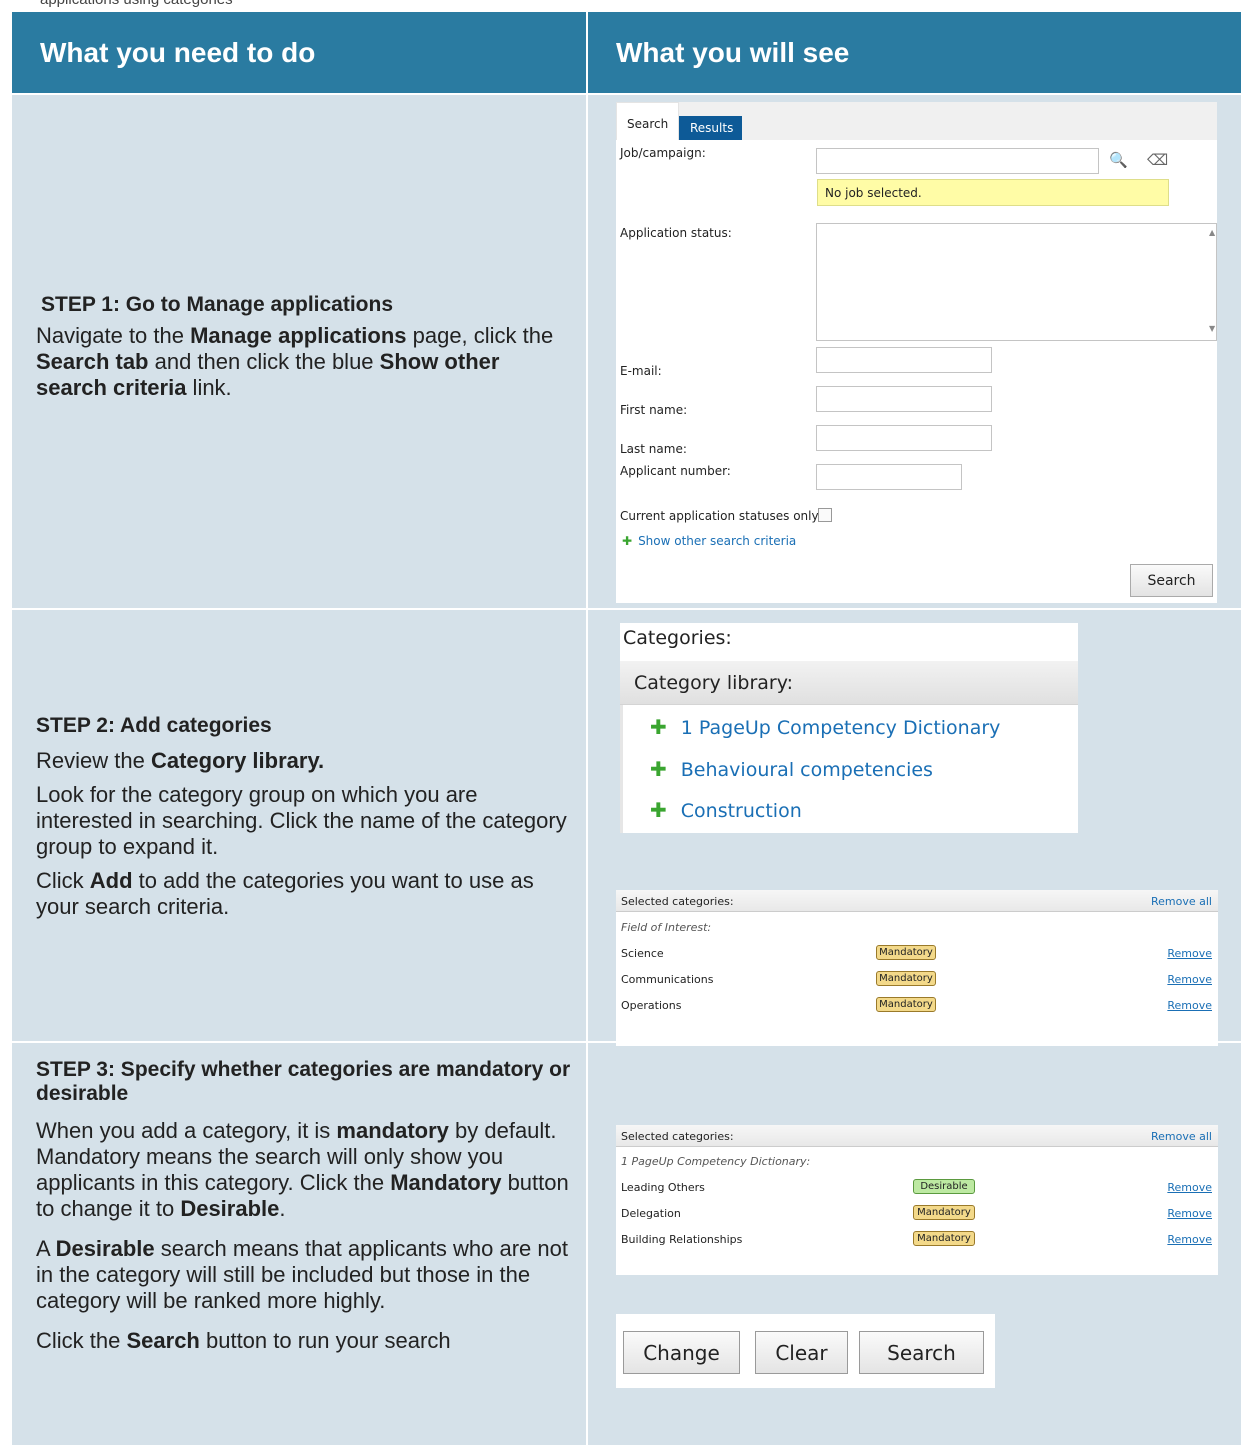 The width and height of the screenshot is (1241, 1445). Describe the element at coordinates (825, 727) in the screenshot. I see `library-item: ✚ 1 PageUp Competency Dictionary` at that location.